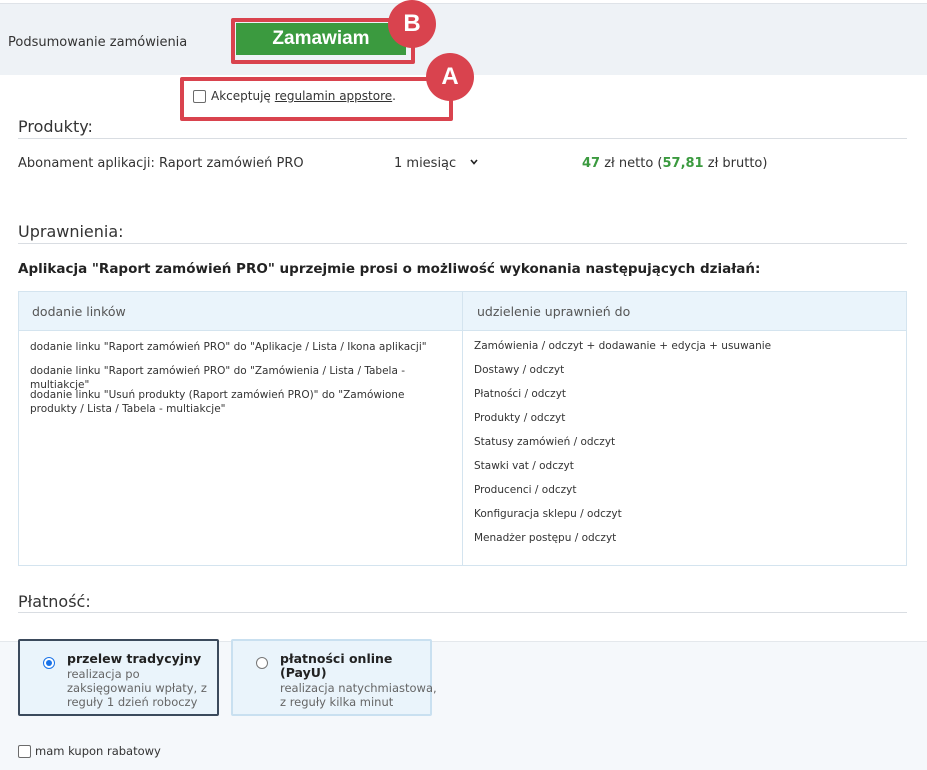  Describe the element at coordinates (520, 418) in the screenshot. I see `grant-item: Produkty / odczyt` at that location.